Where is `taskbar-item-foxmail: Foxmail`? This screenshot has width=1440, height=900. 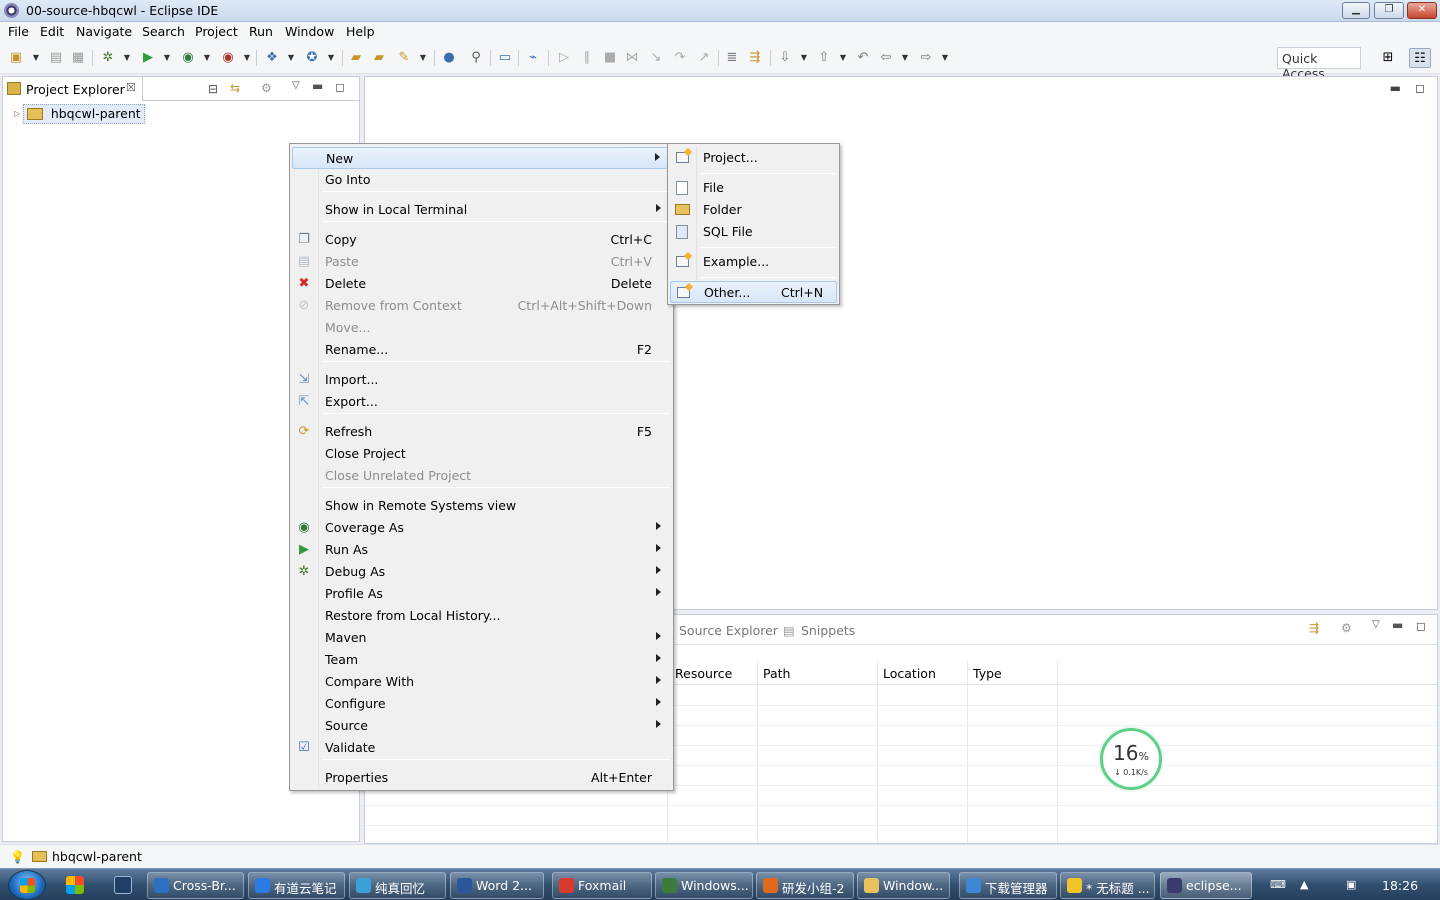 taskbar-item-foxmail: Foxmail is located at coordinates (602, 885).